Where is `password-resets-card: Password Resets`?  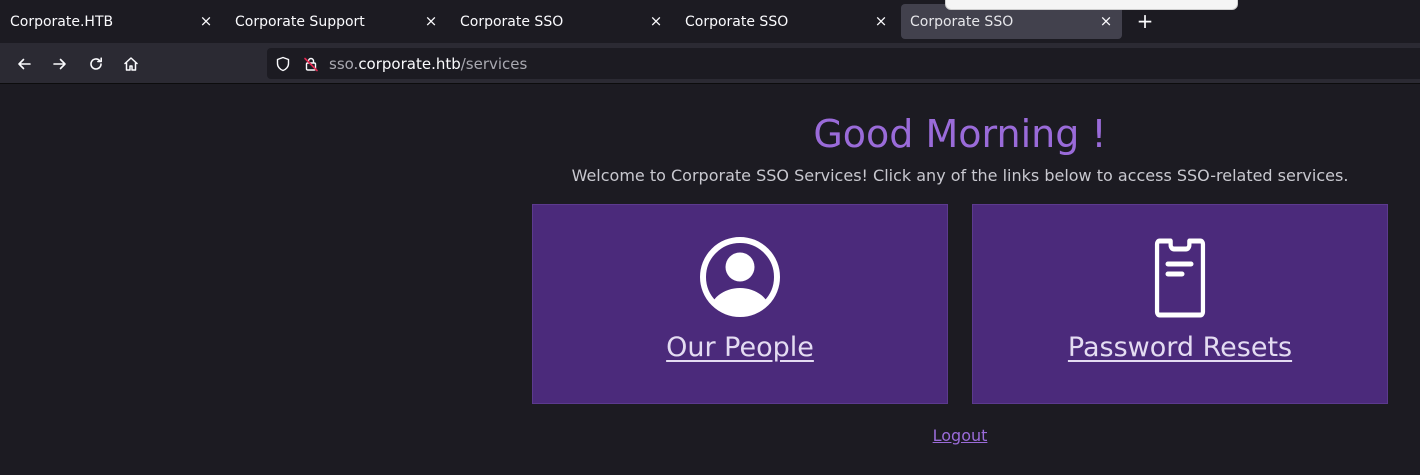 password-resets-card: Password Resets is located at coordinates (1180, 304).